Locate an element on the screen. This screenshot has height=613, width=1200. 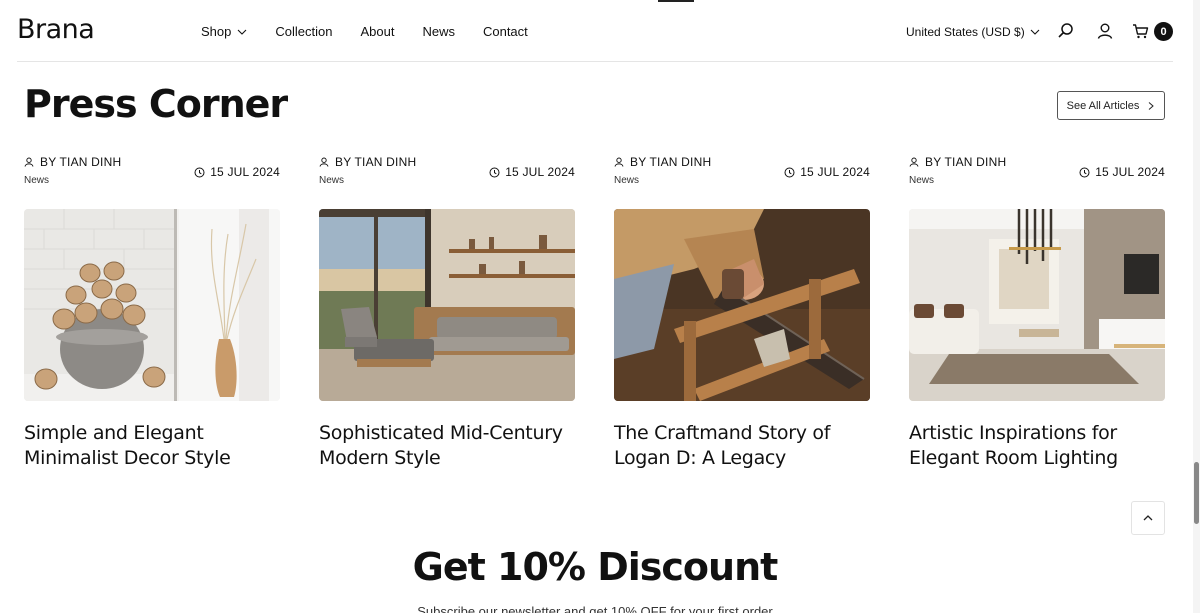
article-image-craftsman-sawing is located at coordinates (742, 305).